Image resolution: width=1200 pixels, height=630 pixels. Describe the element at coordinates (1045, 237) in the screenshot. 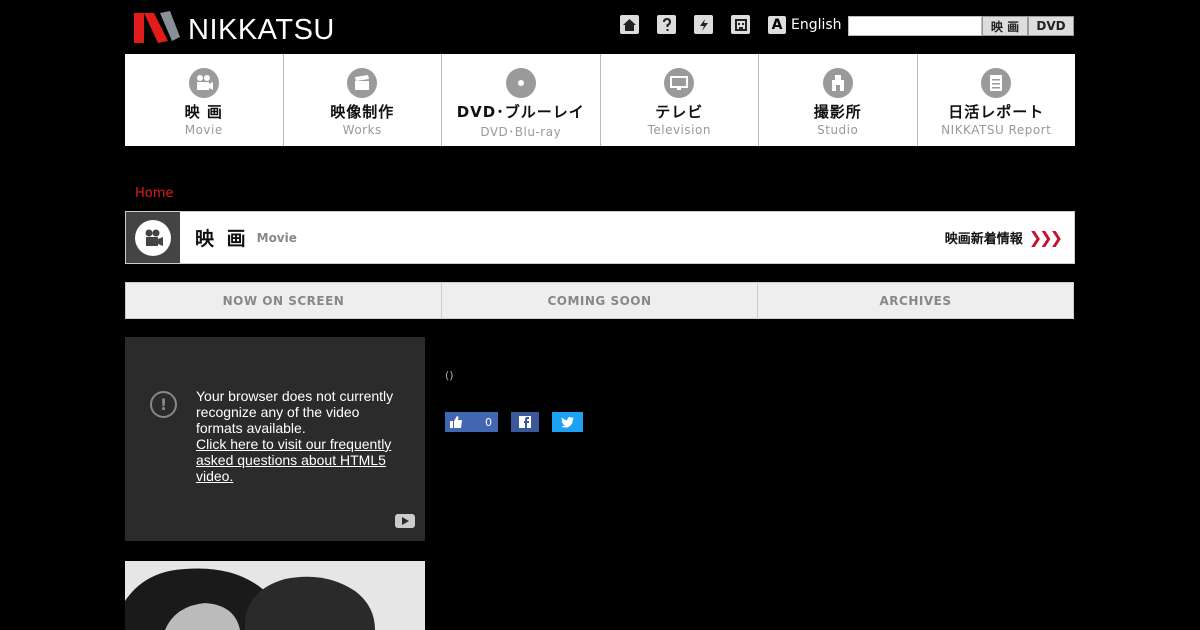

I see `chevrons-right-icon: ❯❯❯` at that location.